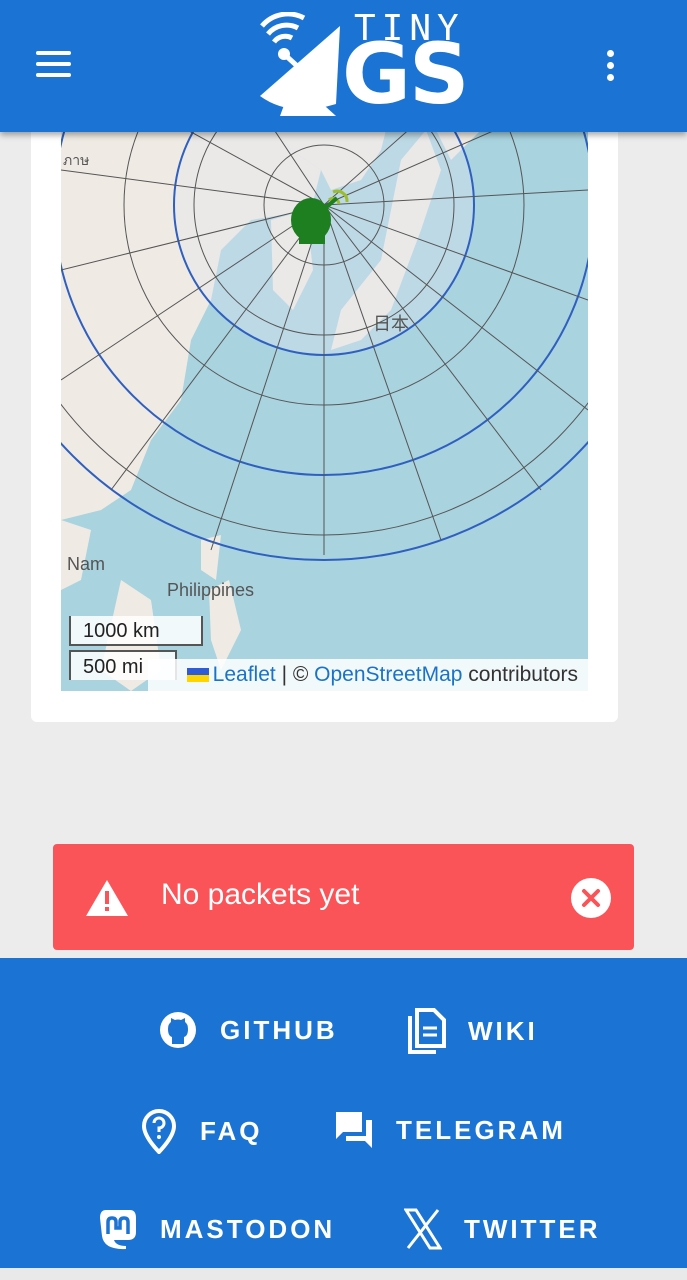 This screenshot has width=687, height=1280. I want to click on footer-link-label: TWITTER, so click(532, 1228).